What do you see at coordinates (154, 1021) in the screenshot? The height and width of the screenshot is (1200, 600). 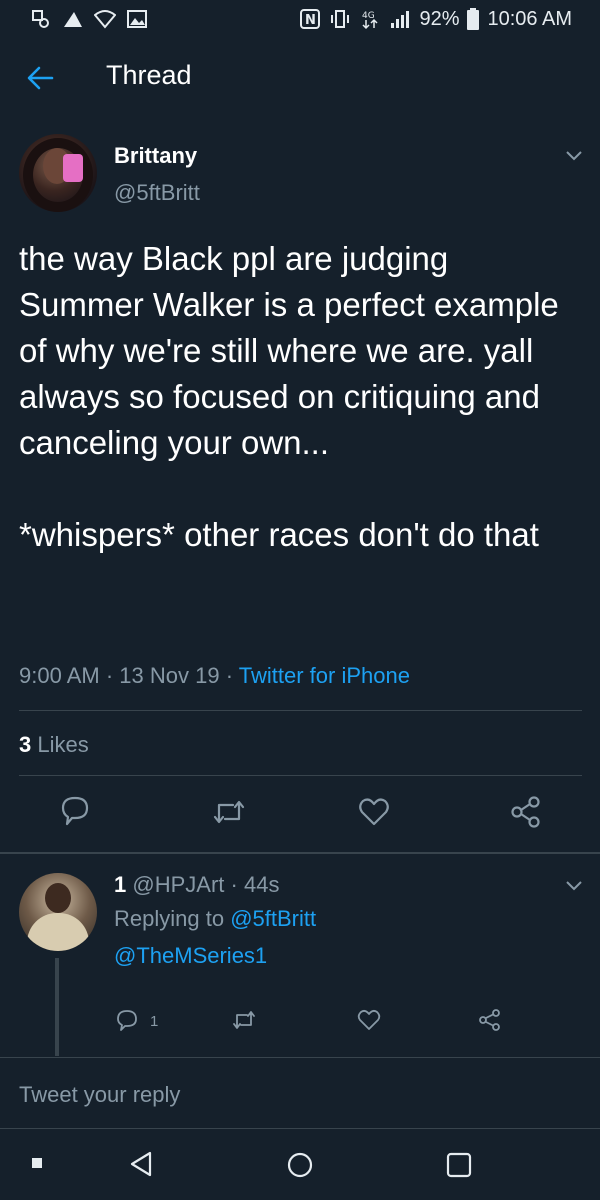 I see `reply-count: 1` at bounding box center [154, 1021].